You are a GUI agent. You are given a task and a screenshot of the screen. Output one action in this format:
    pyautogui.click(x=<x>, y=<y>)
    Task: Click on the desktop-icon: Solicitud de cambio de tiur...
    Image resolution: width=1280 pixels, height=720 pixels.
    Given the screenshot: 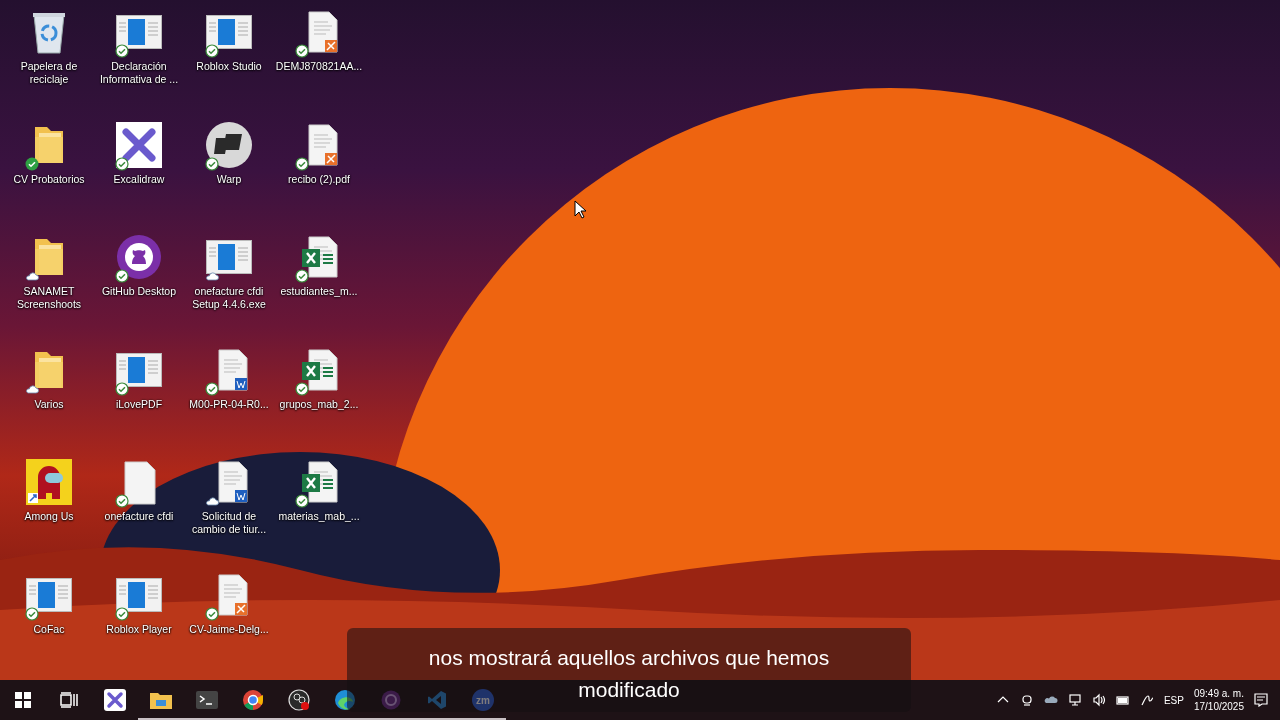 What is the action you would take?
    pyautogui.click(x=229, y=514)
    